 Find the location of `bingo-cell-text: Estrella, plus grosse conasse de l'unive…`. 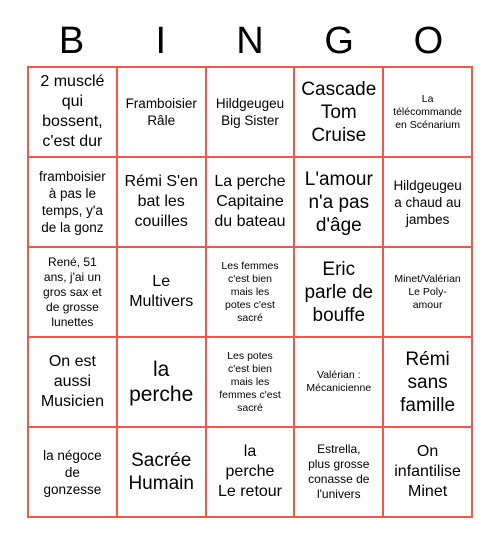

bingo-cell-text: Estrella, plus grosse conasse de l'unive… is located at coordinates (339, 471).